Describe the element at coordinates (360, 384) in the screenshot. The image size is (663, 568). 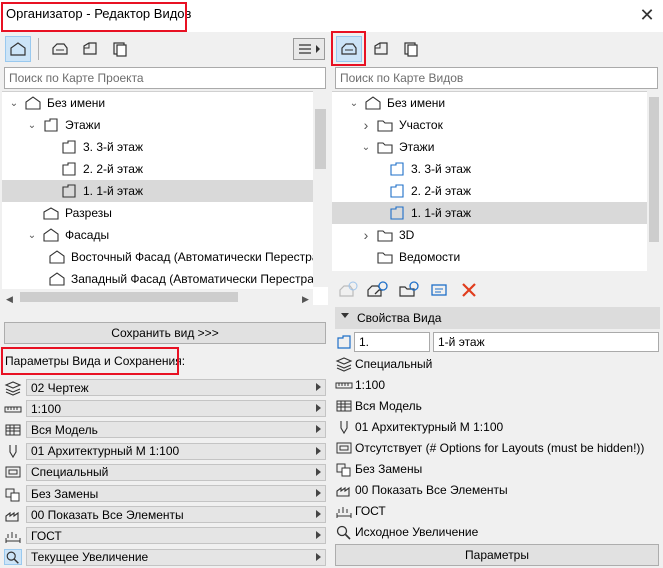
I see `property-row: 1:100` at that location.